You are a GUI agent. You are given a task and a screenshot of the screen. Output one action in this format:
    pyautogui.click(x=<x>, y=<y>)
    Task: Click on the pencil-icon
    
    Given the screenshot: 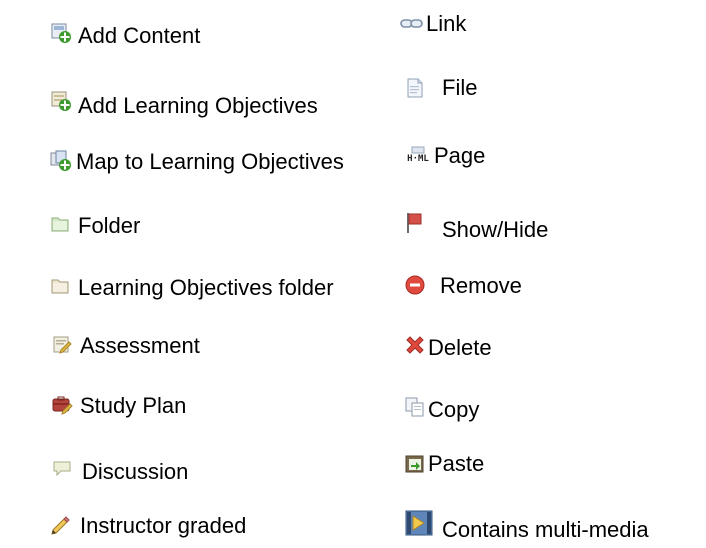 What is the action you would take?
    pyautogui.click(x=61, y=524)
    